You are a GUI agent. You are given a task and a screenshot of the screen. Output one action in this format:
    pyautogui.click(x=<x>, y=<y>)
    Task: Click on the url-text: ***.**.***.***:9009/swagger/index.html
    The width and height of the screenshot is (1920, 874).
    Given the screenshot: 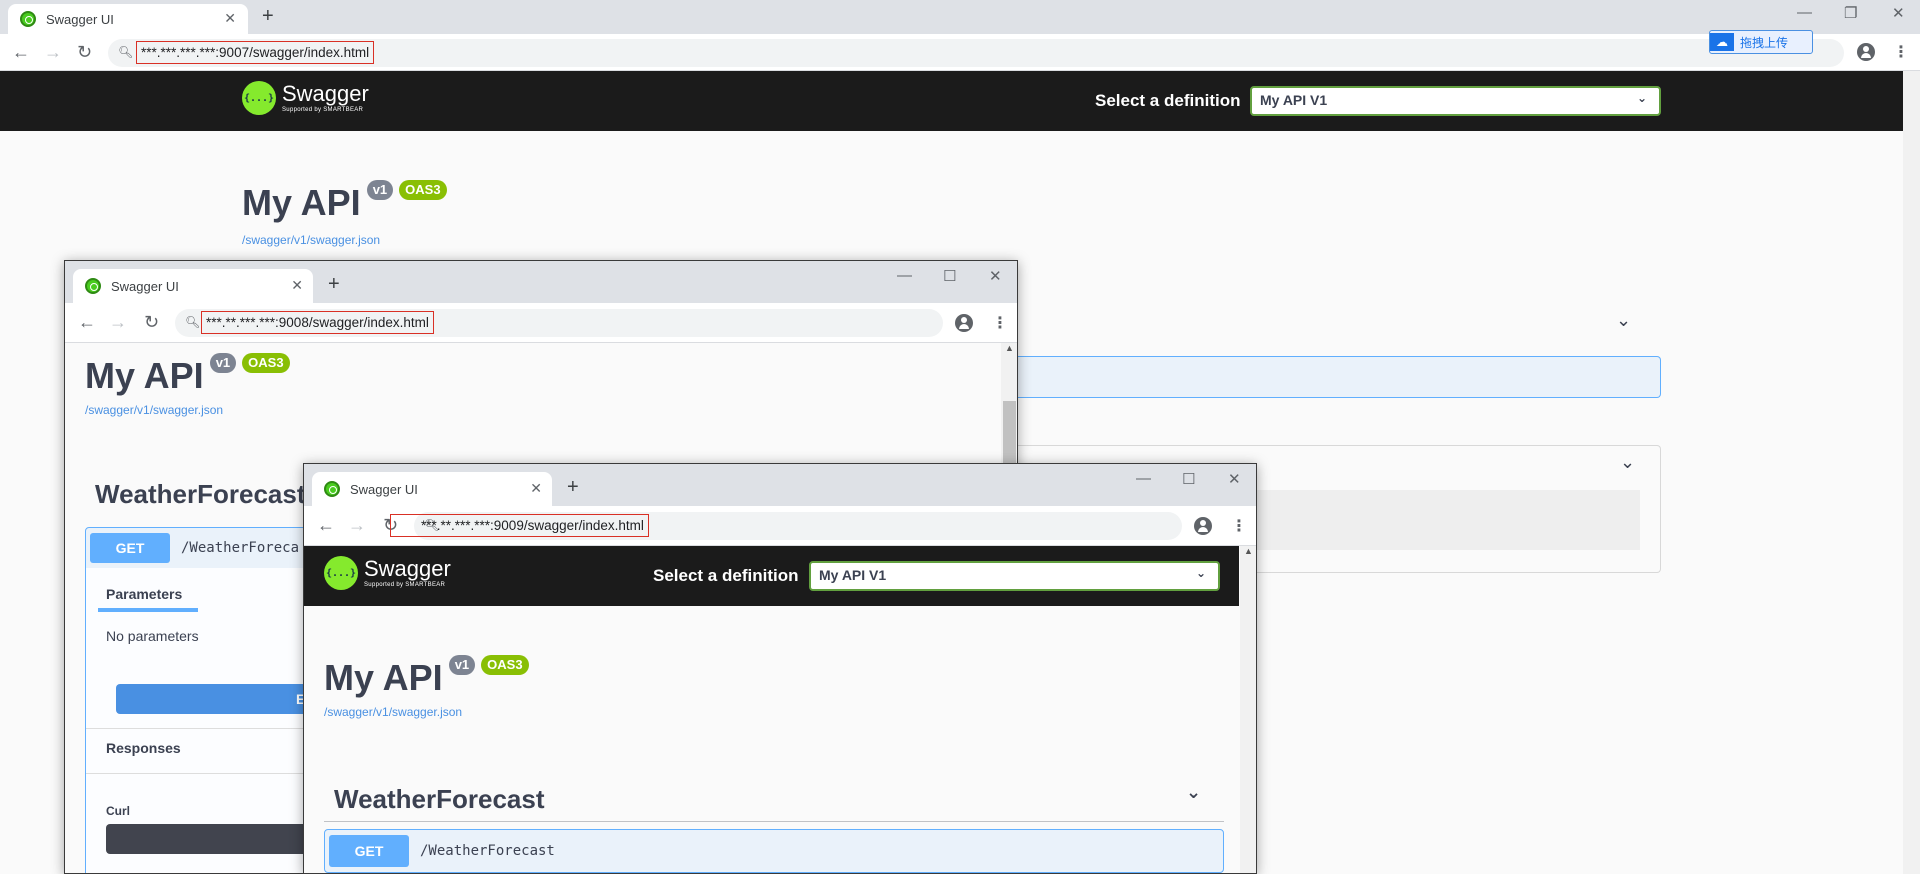 What is the action you would take?
    pyautogui.click(x=519, y=525)
    